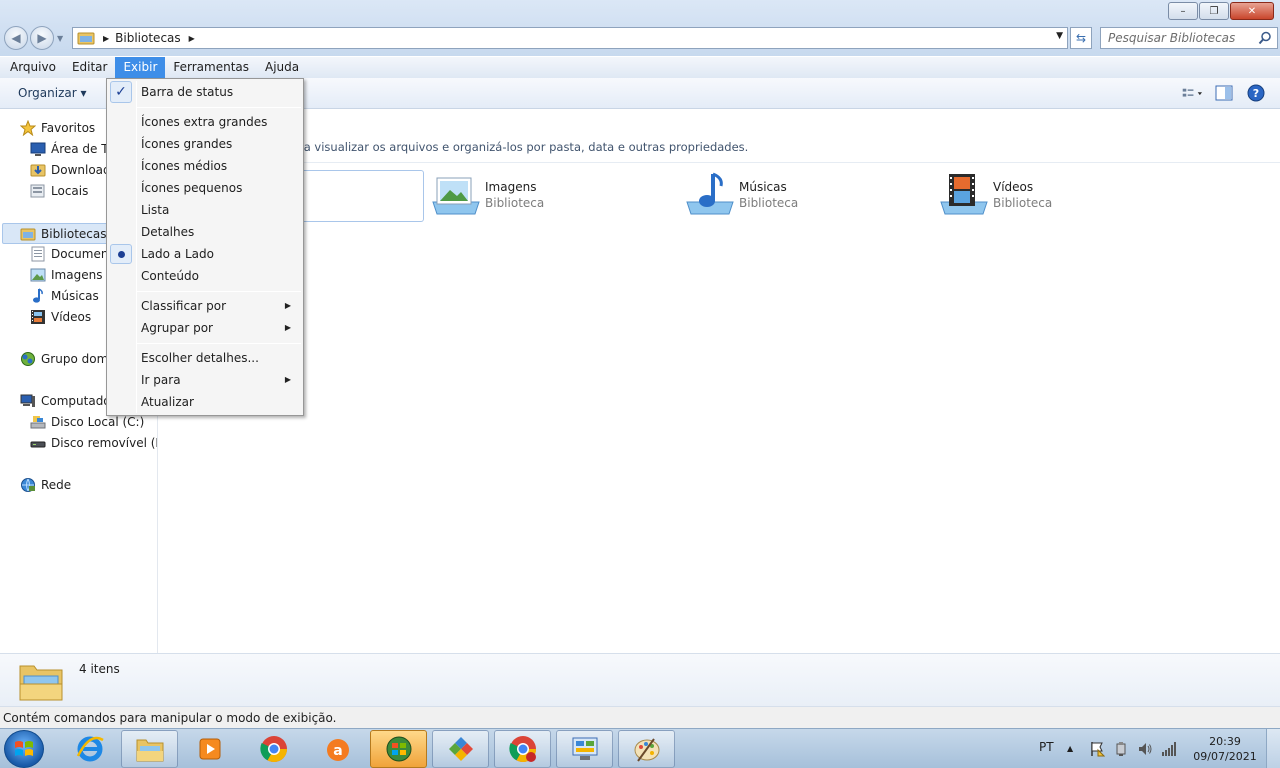 The height and width of the screenshot is (768, 1280). I want to click on nav-label: Locais, so click(70, 191).